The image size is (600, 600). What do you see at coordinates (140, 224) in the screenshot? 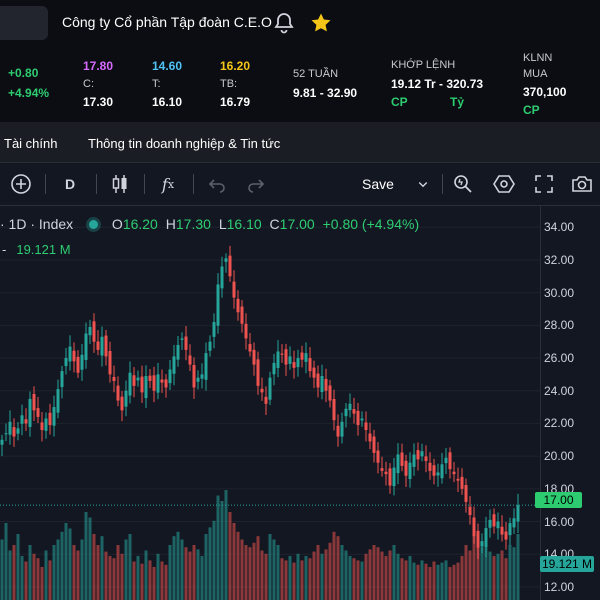
I see `legend-open: 16.20` at bounding box center [140, 224].